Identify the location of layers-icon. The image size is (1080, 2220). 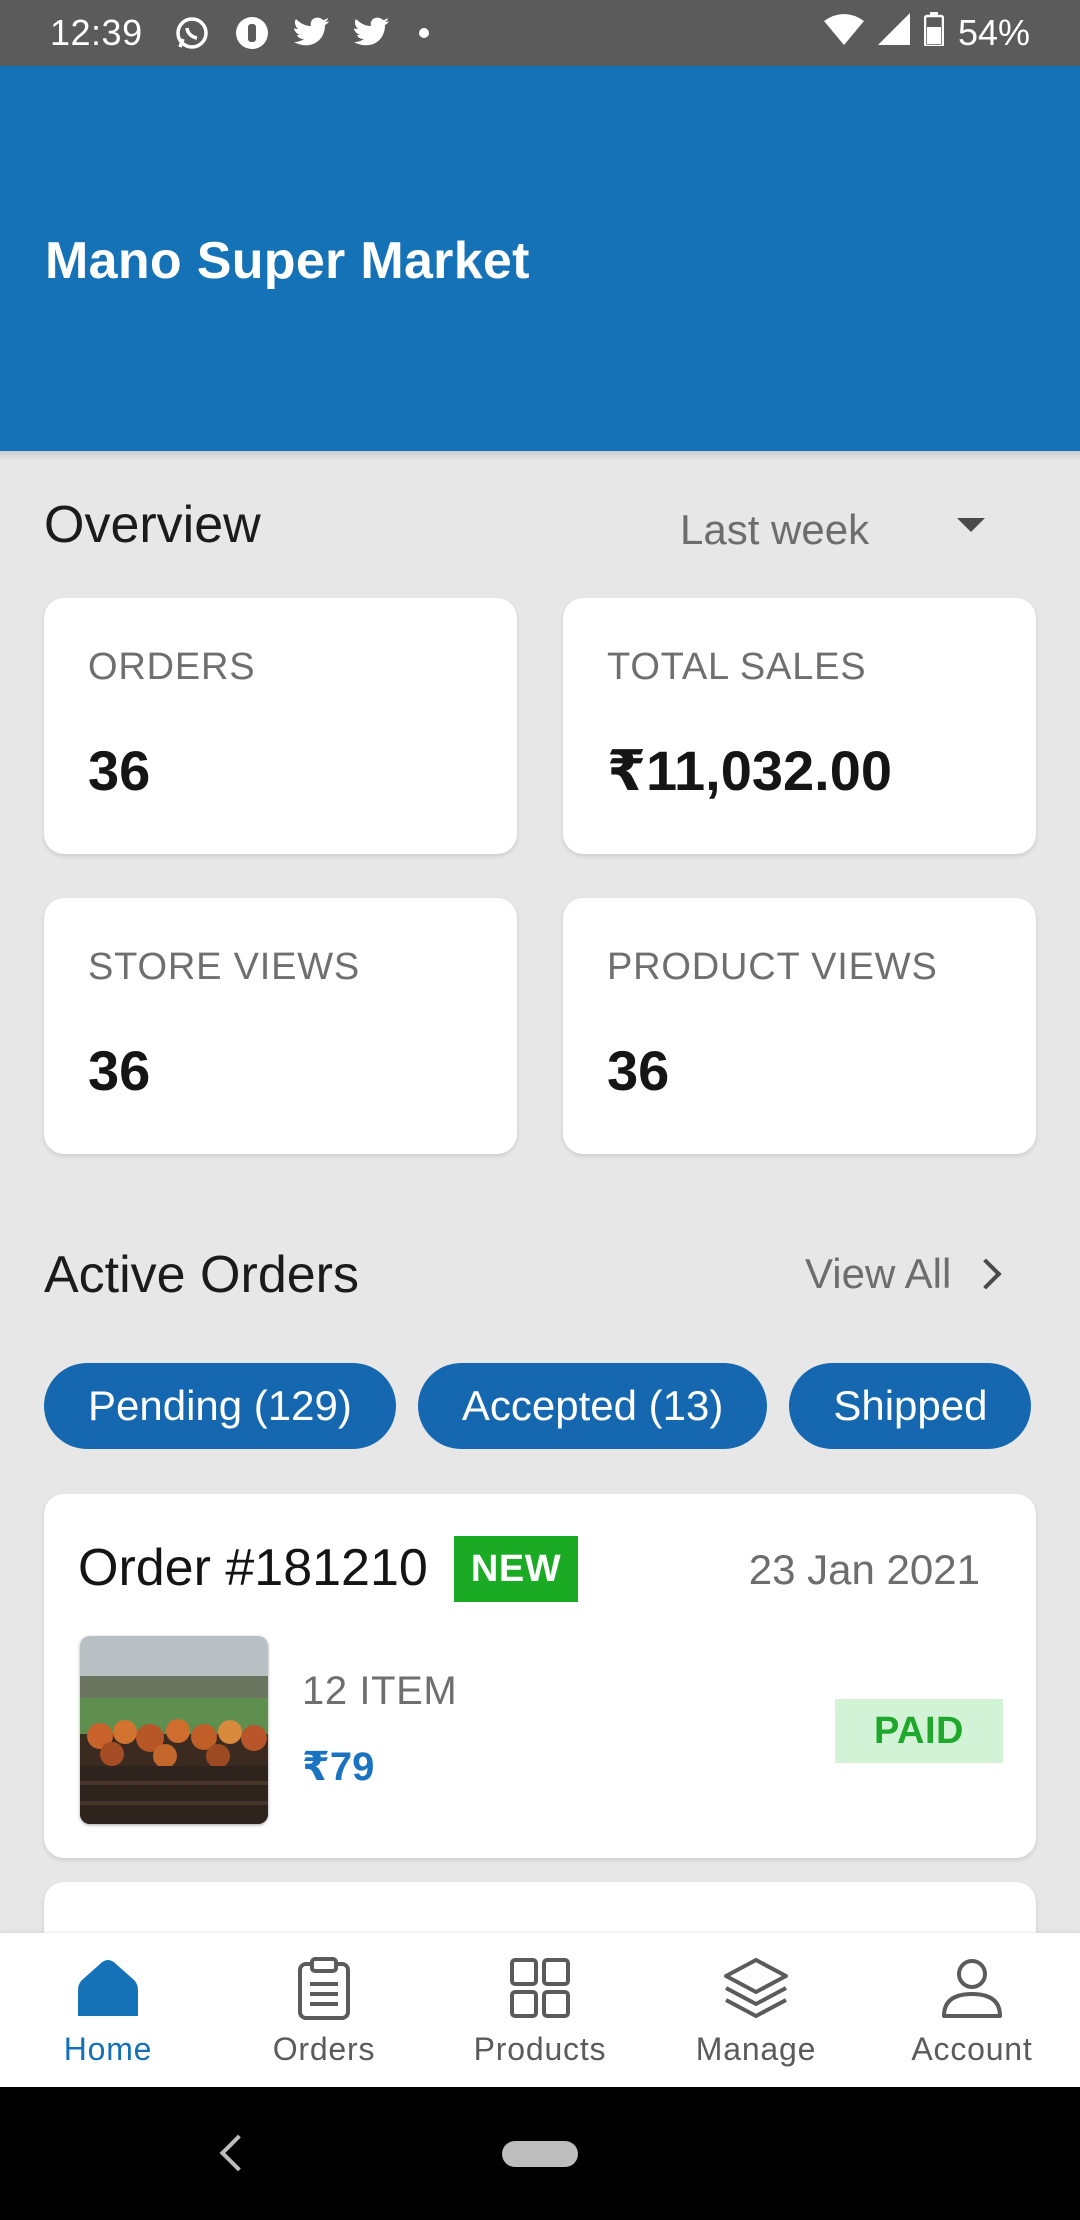
(756, 1988).